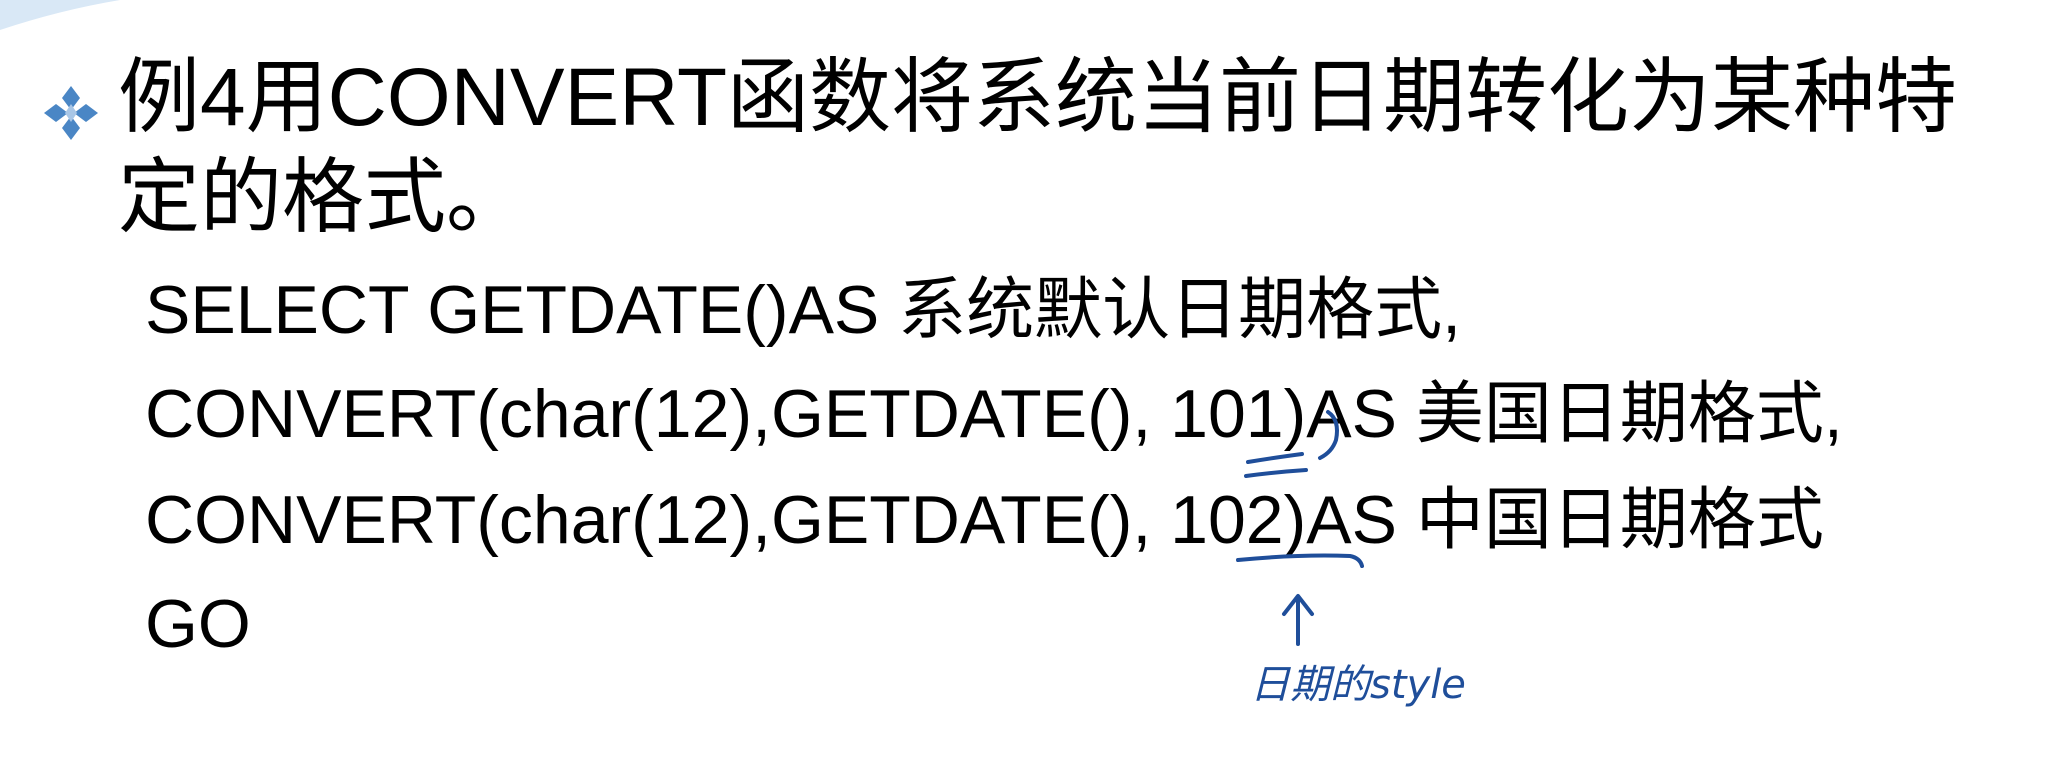 The height and width of the screenshot is (780, 2048). I want to click on code-line-go: GO, so click(198, 624).